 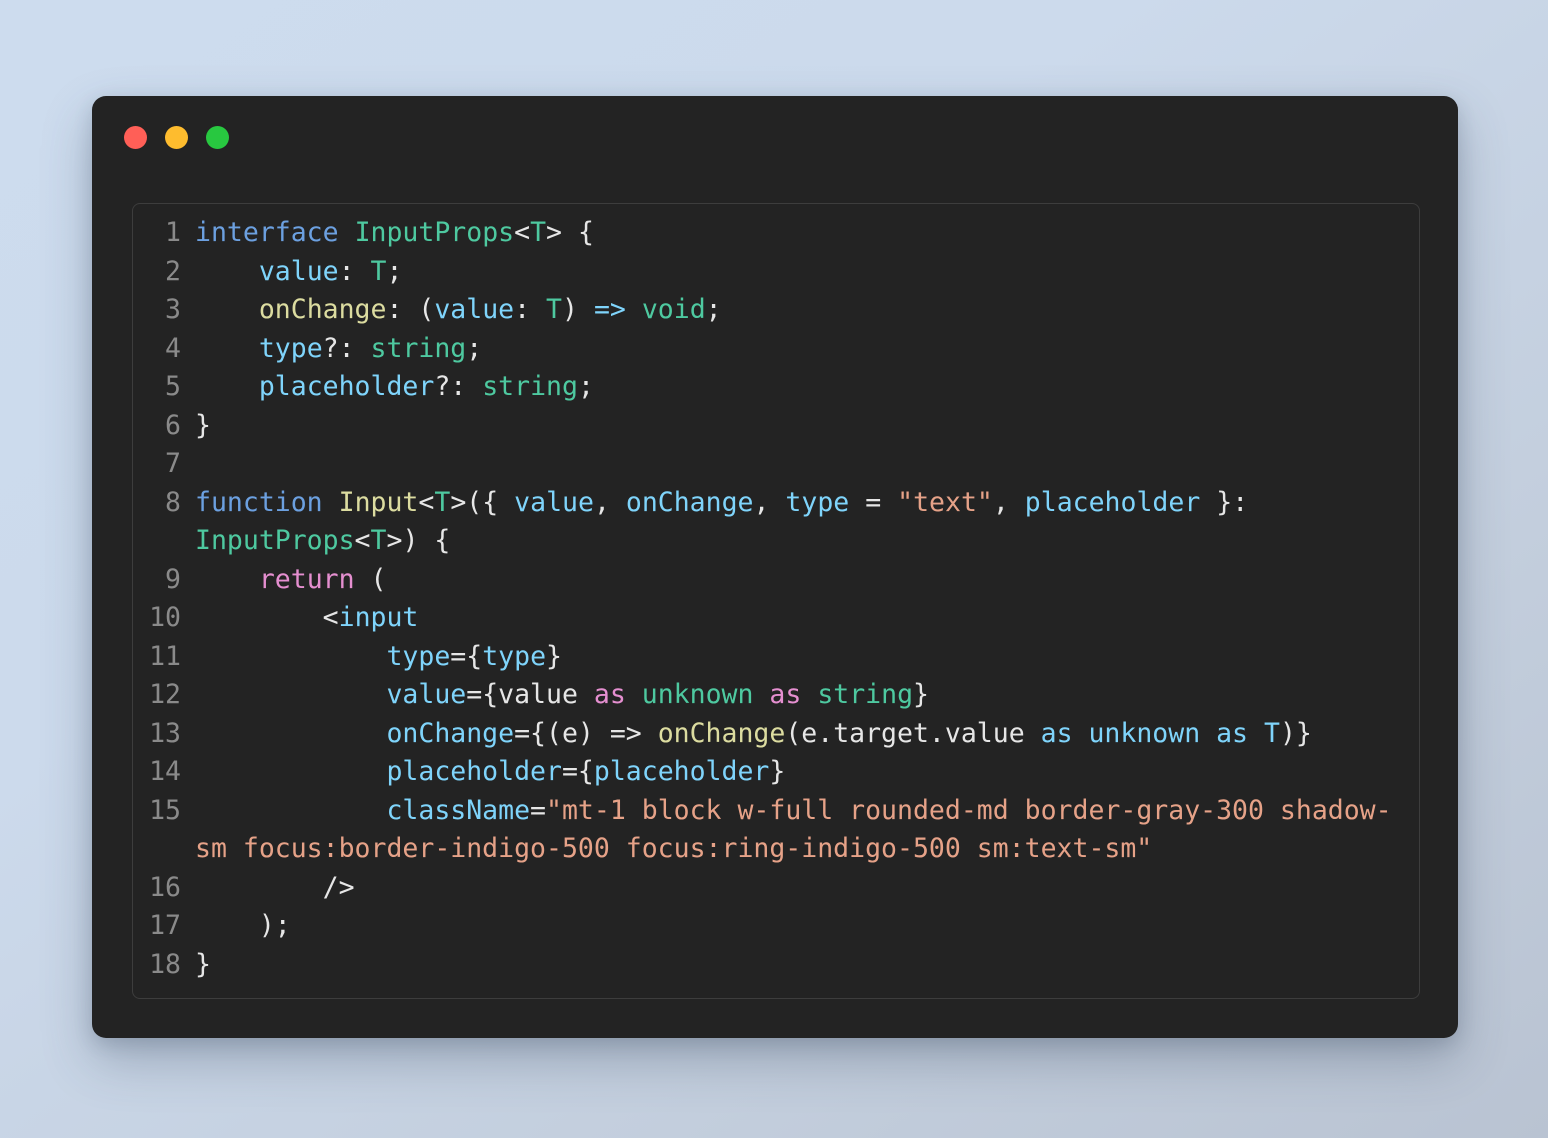 I want to click on line-number: 7, so click(x=173, y=463).